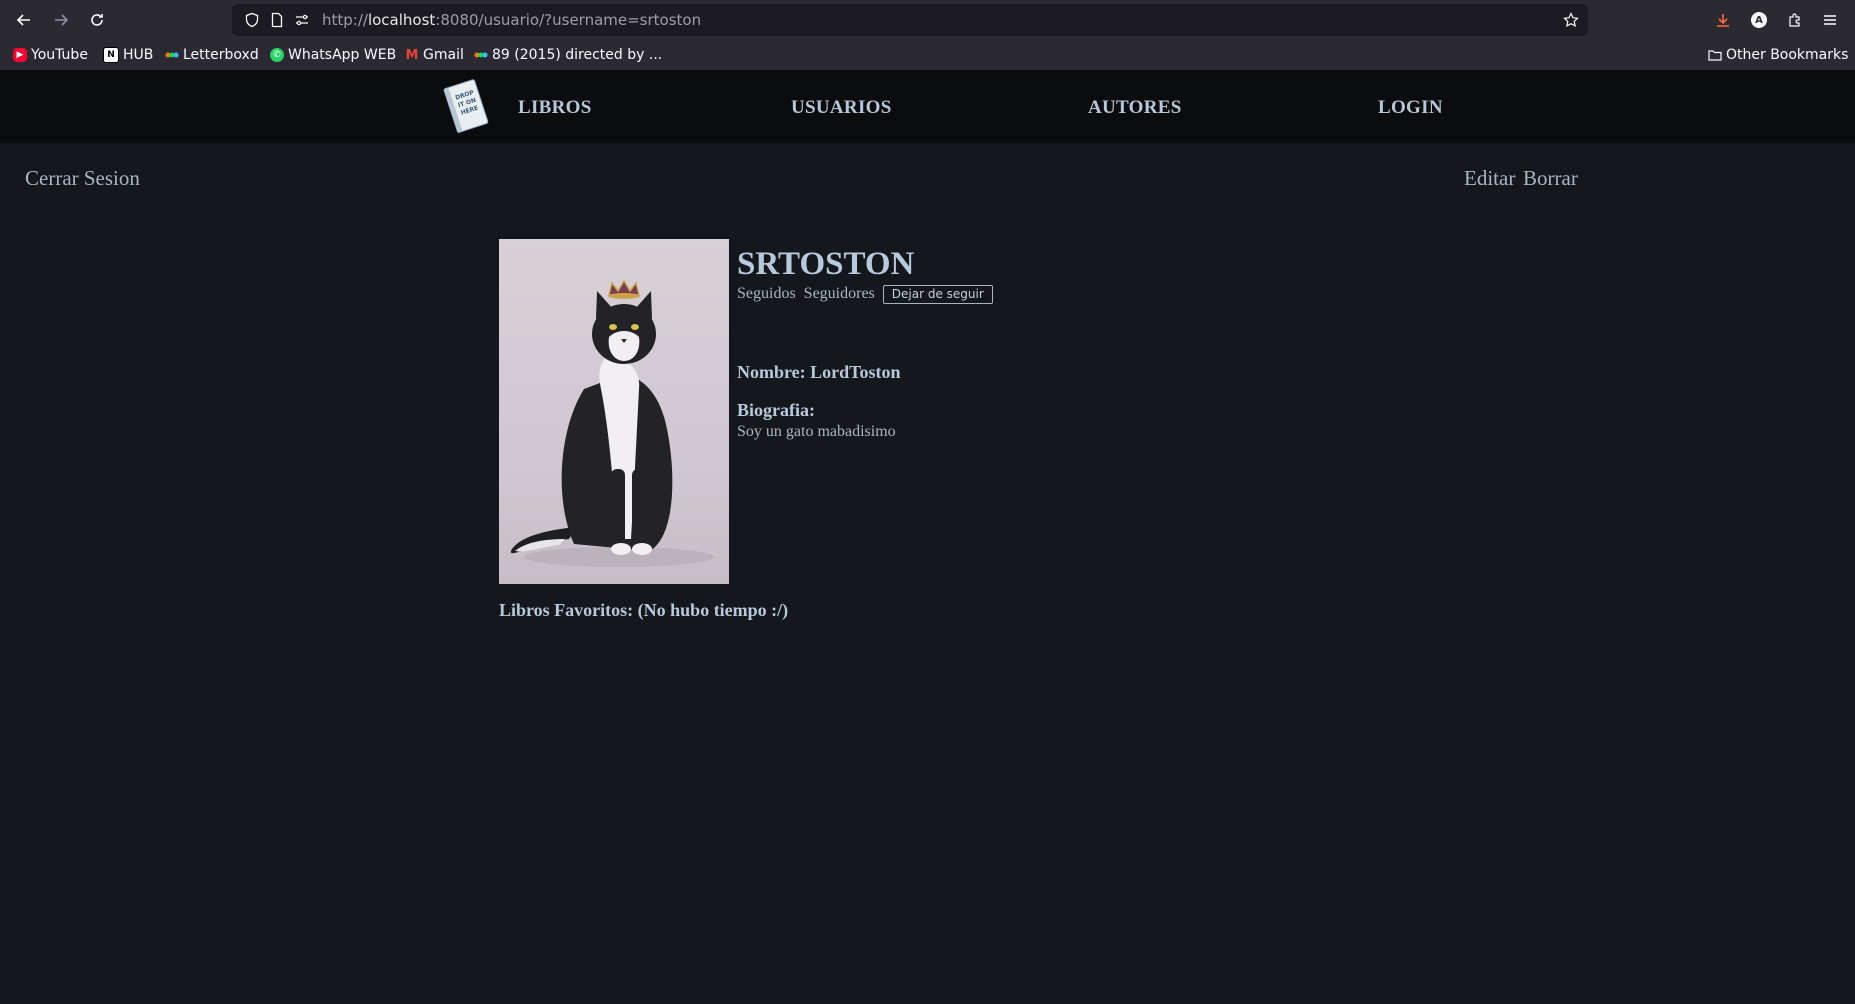  What do you see at coordinates (59, 55) in the screenshot?
I see `bookmark-label: YouTube` at bounding box center [59, 55].